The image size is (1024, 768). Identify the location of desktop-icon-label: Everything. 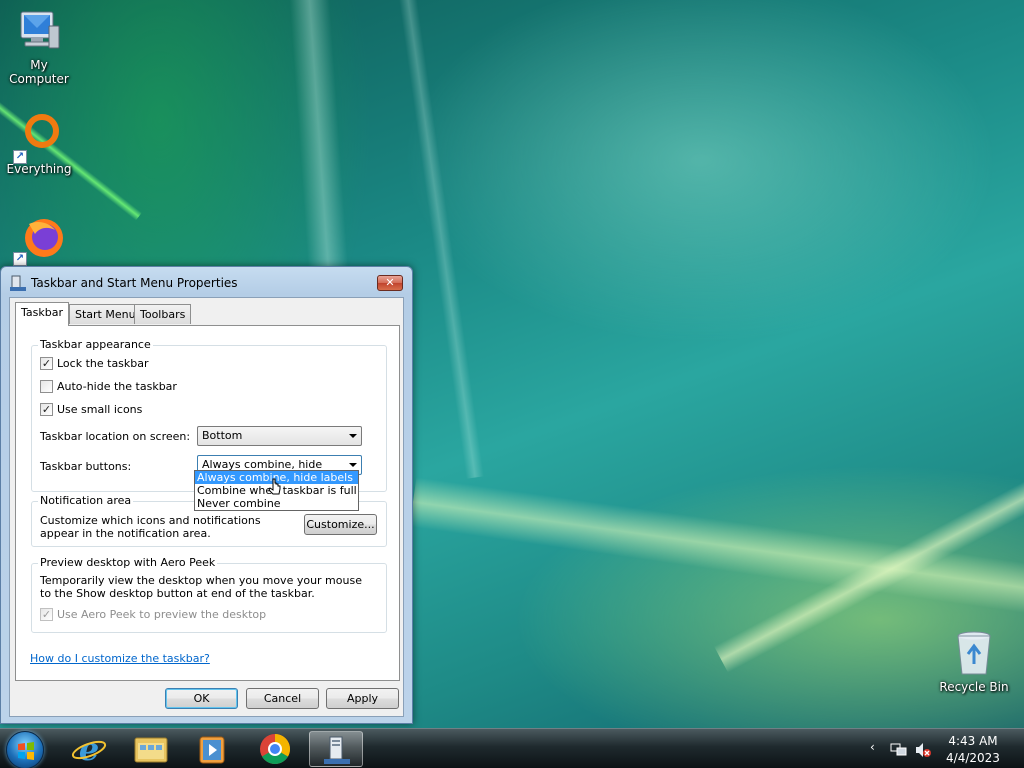
(39, 169).